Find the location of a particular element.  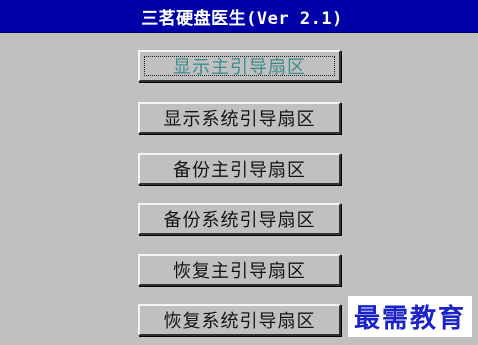

show-mbr-label: 显示主引导扇区 is located at coordinates (239, 67).